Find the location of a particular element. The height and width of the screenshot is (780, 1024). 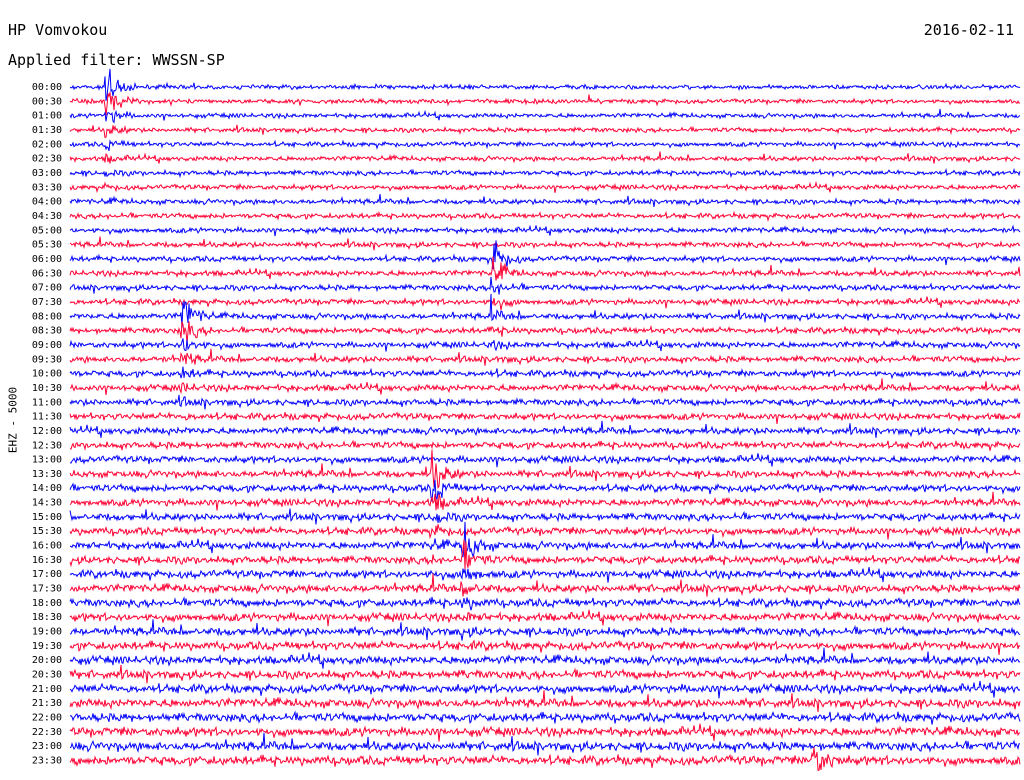

row-time-label: 14:00 is located at coordinates (47, 488).